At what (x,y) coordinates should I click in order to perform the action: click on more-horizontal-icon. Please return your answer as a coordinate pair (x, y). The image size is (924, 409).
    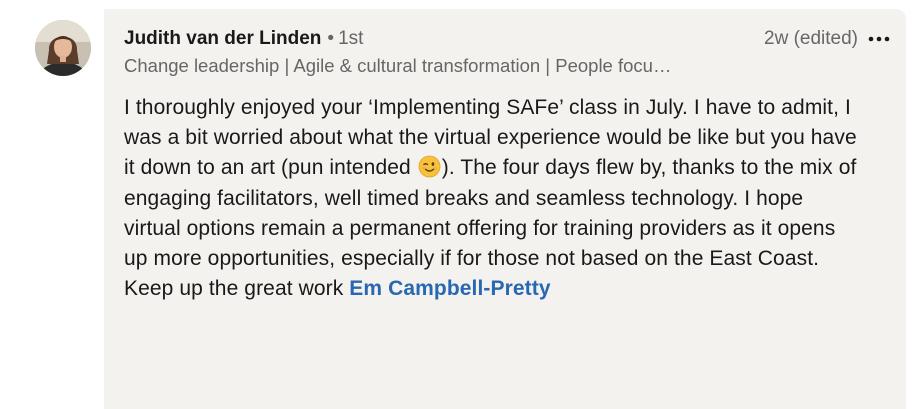
    Looking at the image, I should click on (879, 39).